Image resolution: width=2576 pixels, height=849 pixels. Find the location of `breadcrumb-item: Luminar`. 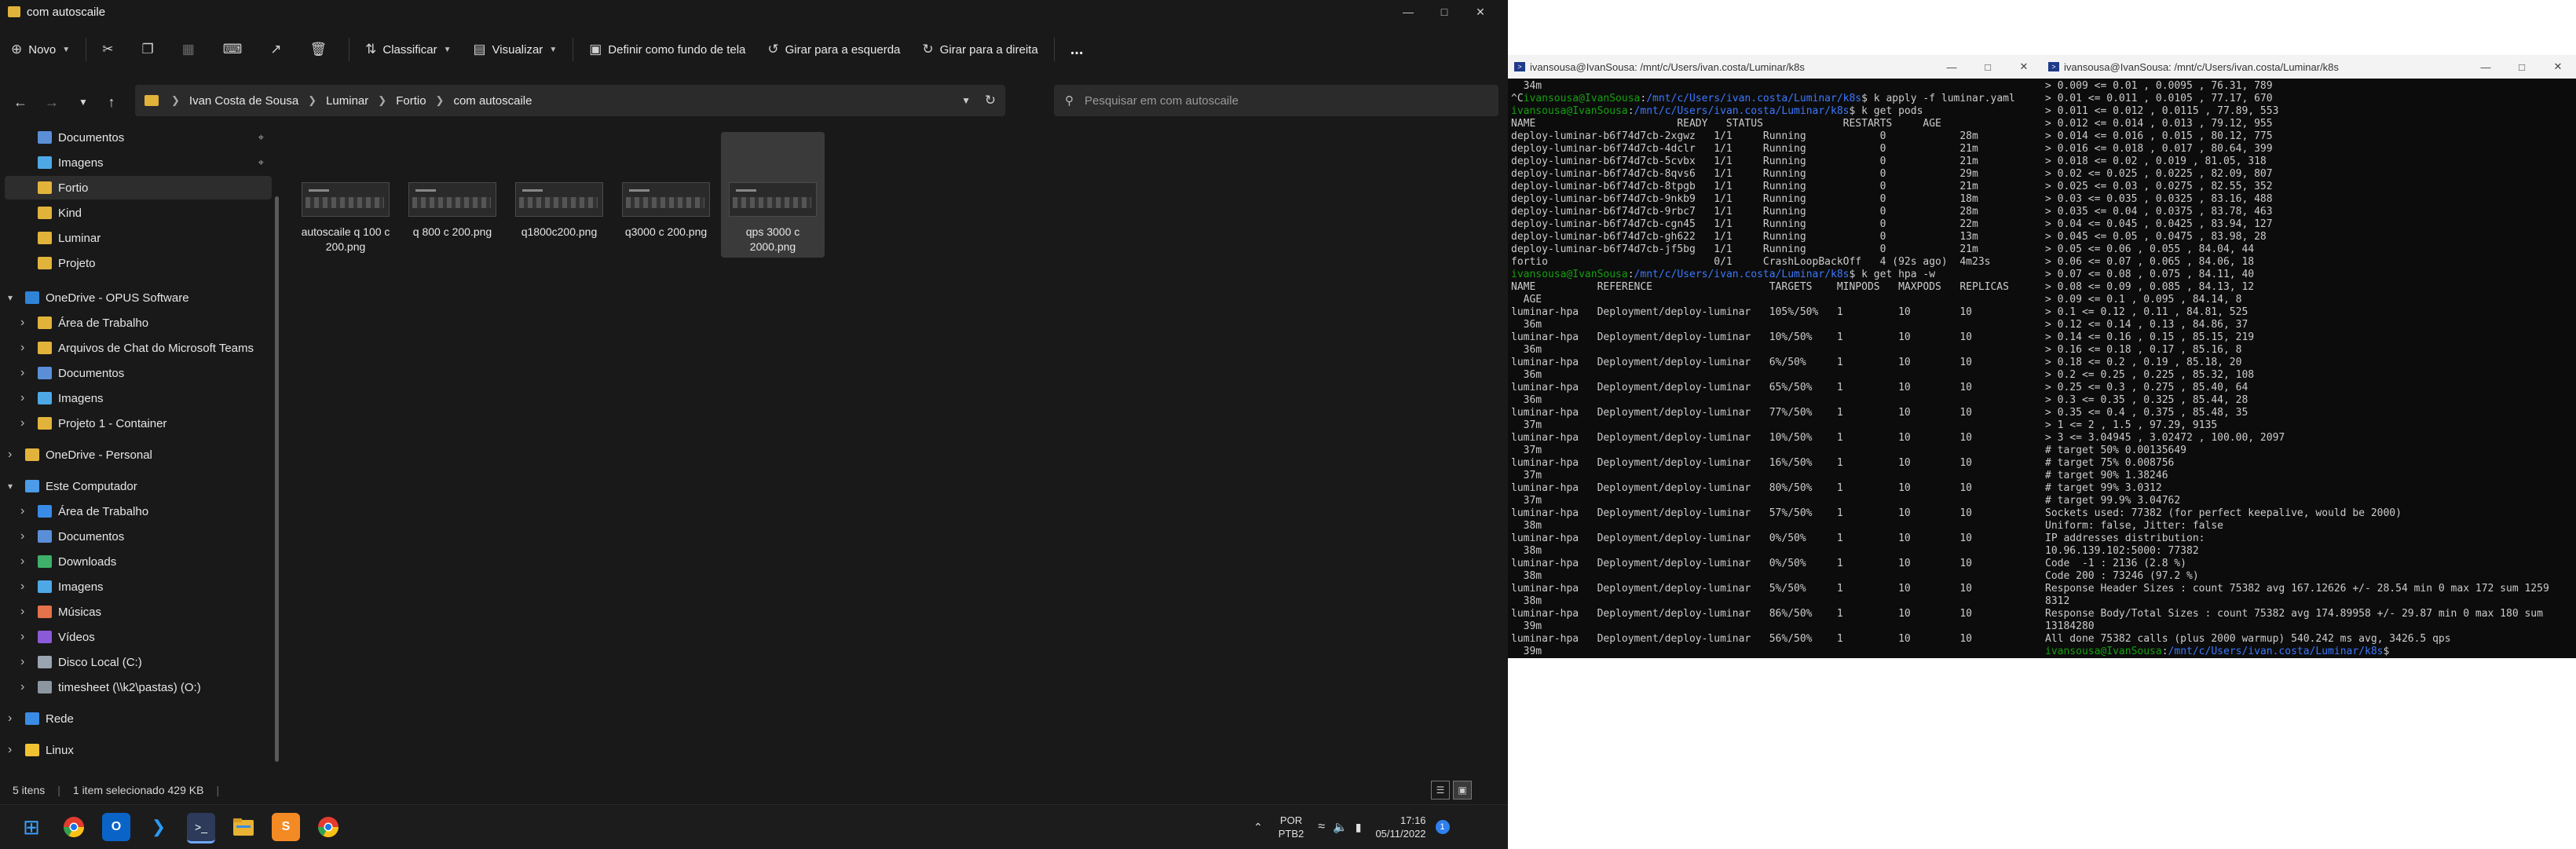

breadcrumb-item: Luminar is located at coordinates (347, 101).